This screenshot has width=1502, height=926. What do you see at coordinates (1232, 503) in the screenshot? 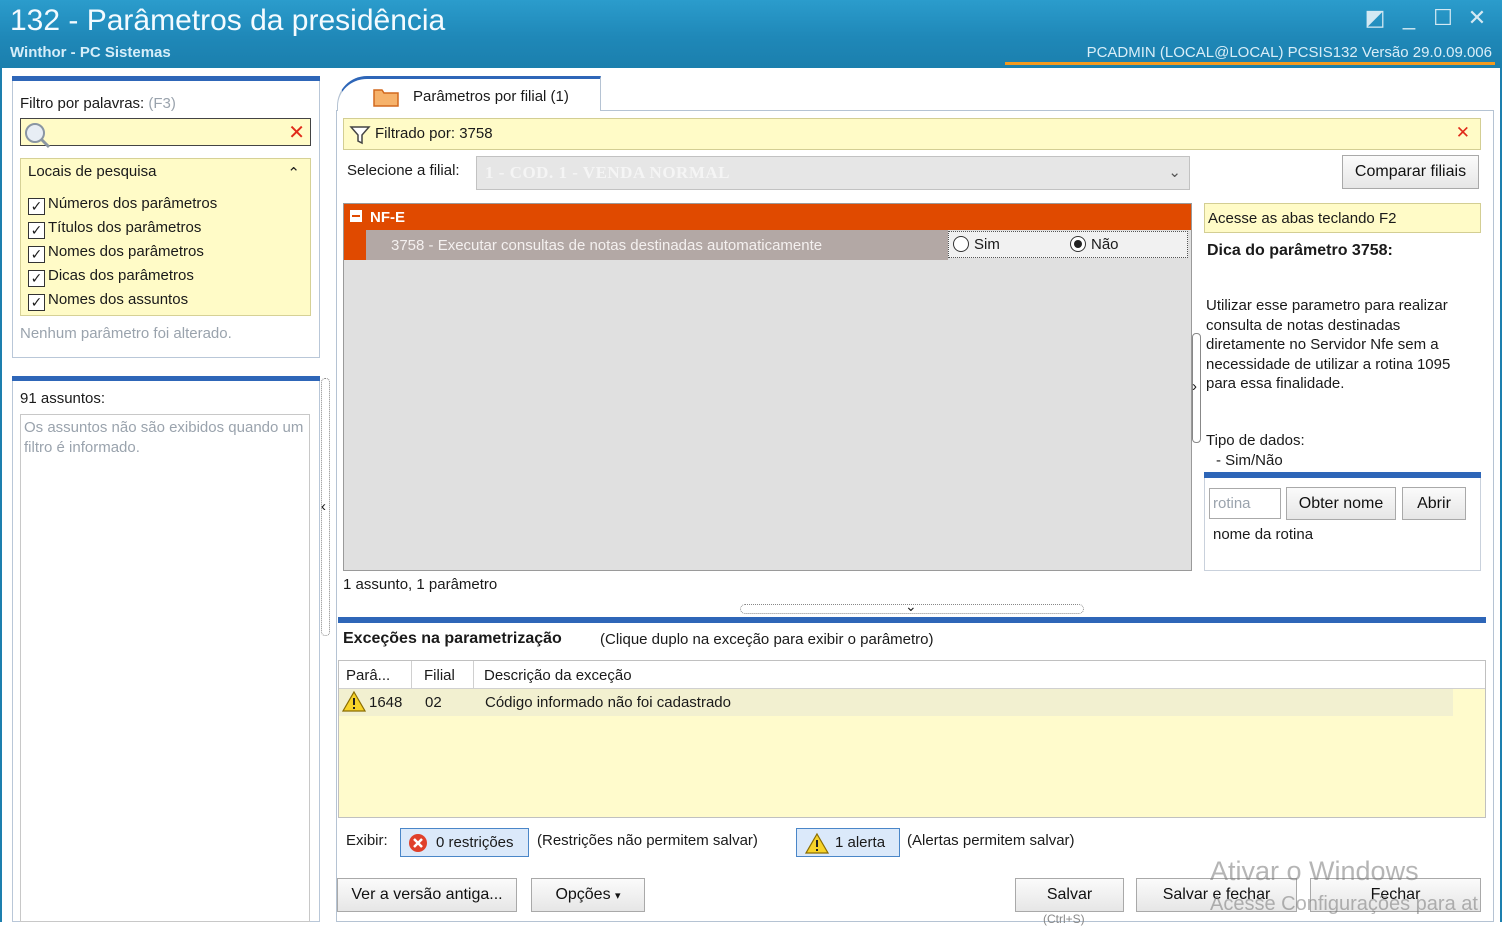
I see `rotina-placeholder: rotina` at bounding box center [1232, 503].